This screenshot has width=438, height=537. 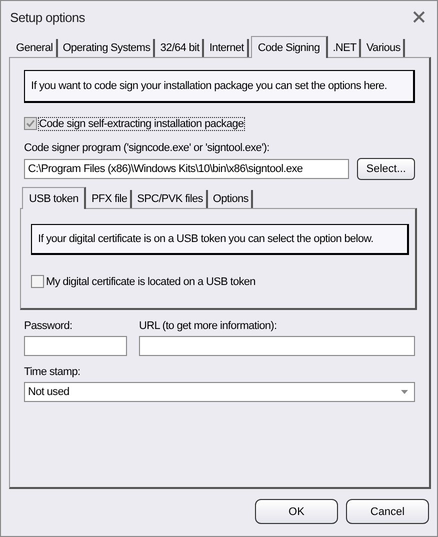 What do you see at coordinates (219, 86) in the screenshot?
I see `info-text: If you want to code sign your installation package you can set the options here.` at bounding box center [219, 86].